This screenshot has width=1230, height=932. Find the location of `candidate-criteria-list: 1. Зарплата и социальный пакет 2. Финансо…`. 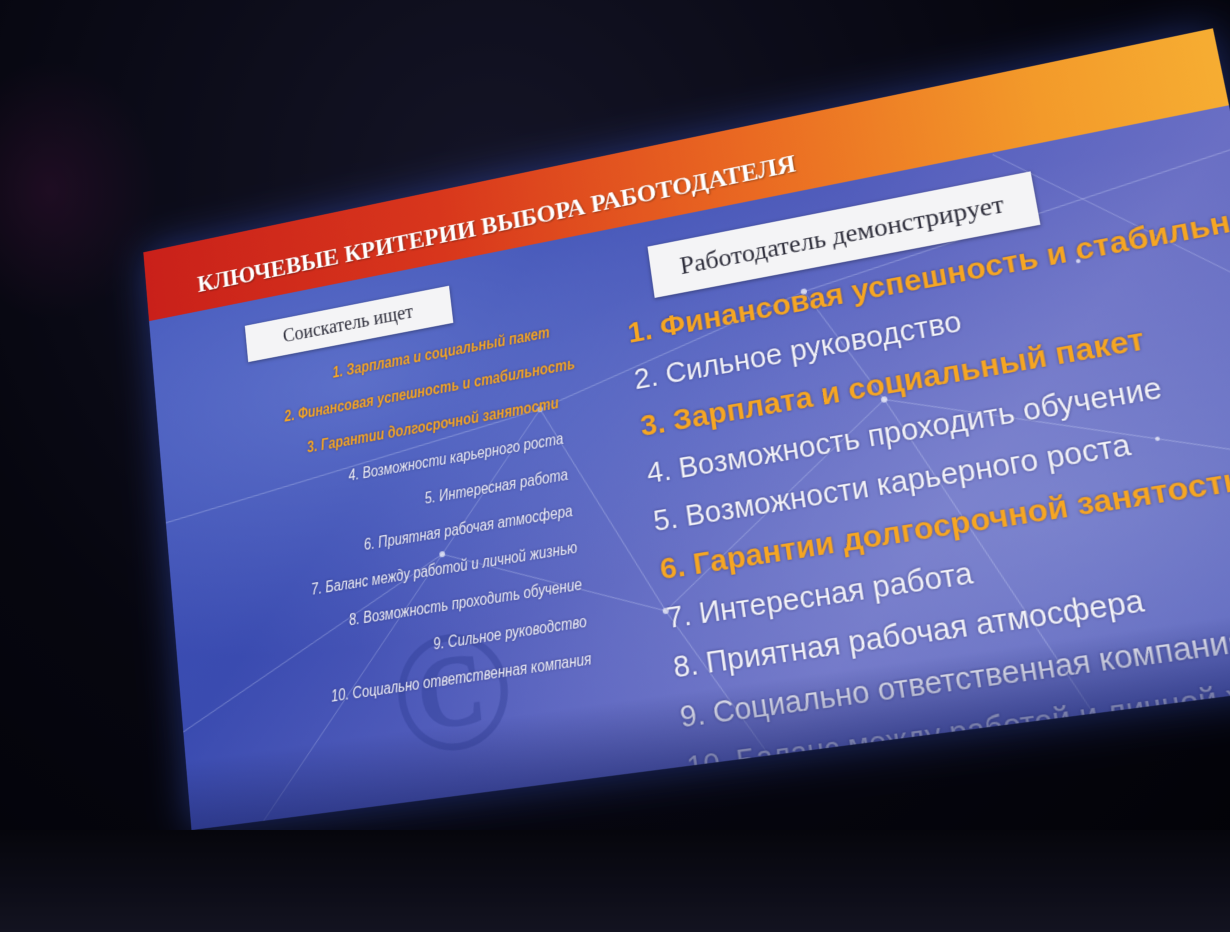

candidate-criteria-list: 1. Зарплата и социальный пакет 2. Финансо… is located at coordinates (408, 519).